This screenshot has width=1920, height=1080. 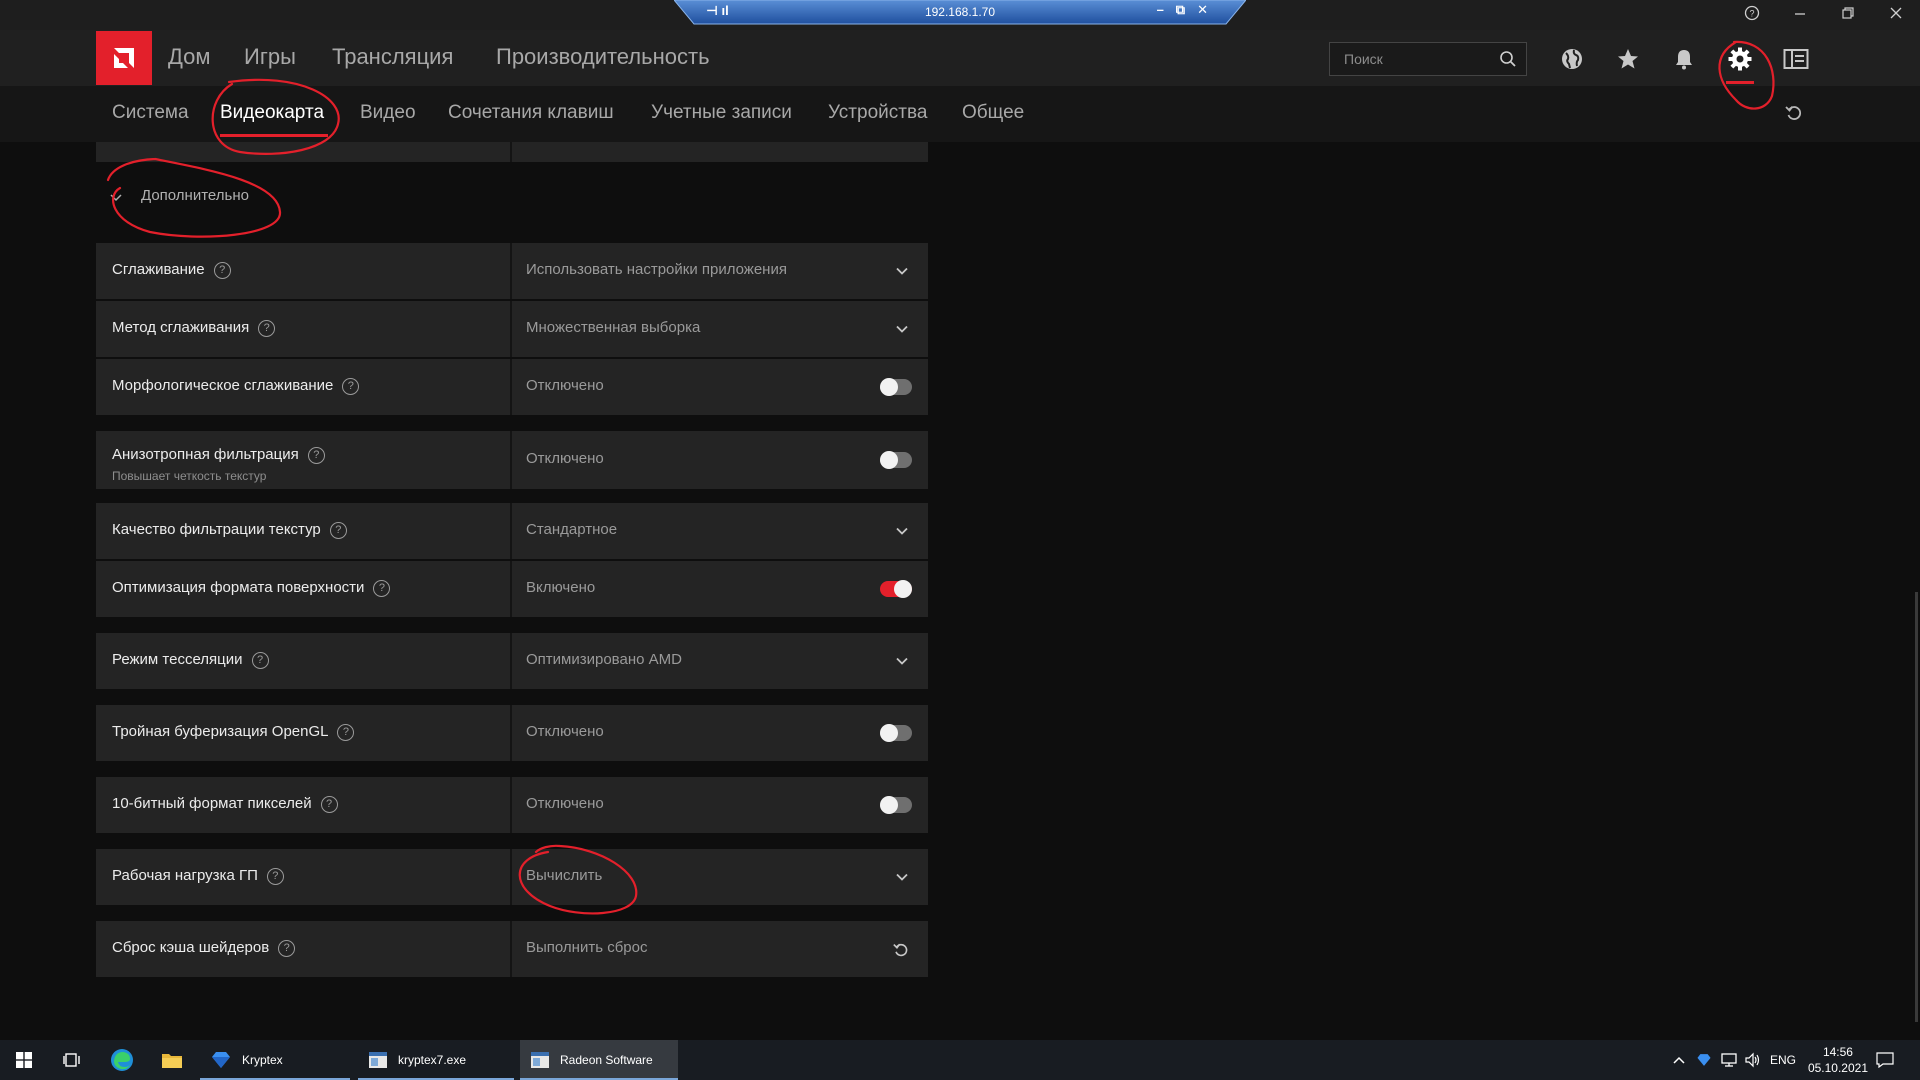 I want to click on setting-label: 10-битный формат пикселей, so click(x=212, y=803).